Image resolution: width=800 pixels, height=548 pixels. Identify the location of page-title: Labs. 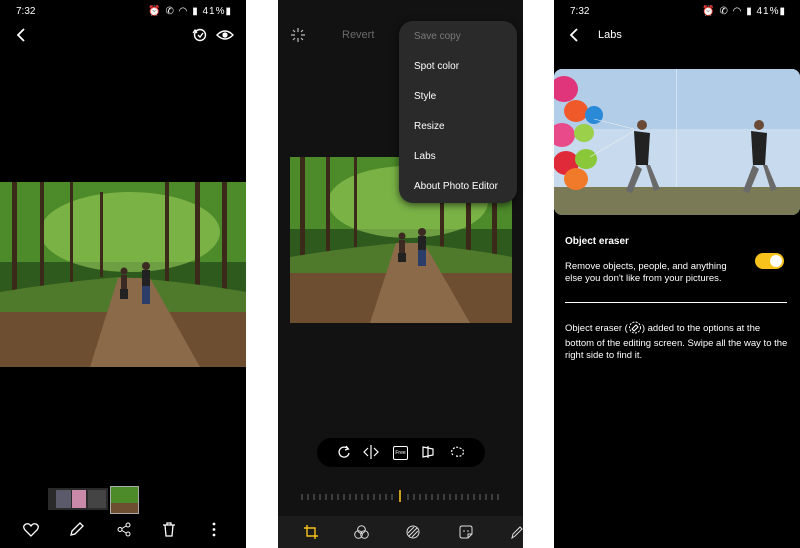
(610, 35).